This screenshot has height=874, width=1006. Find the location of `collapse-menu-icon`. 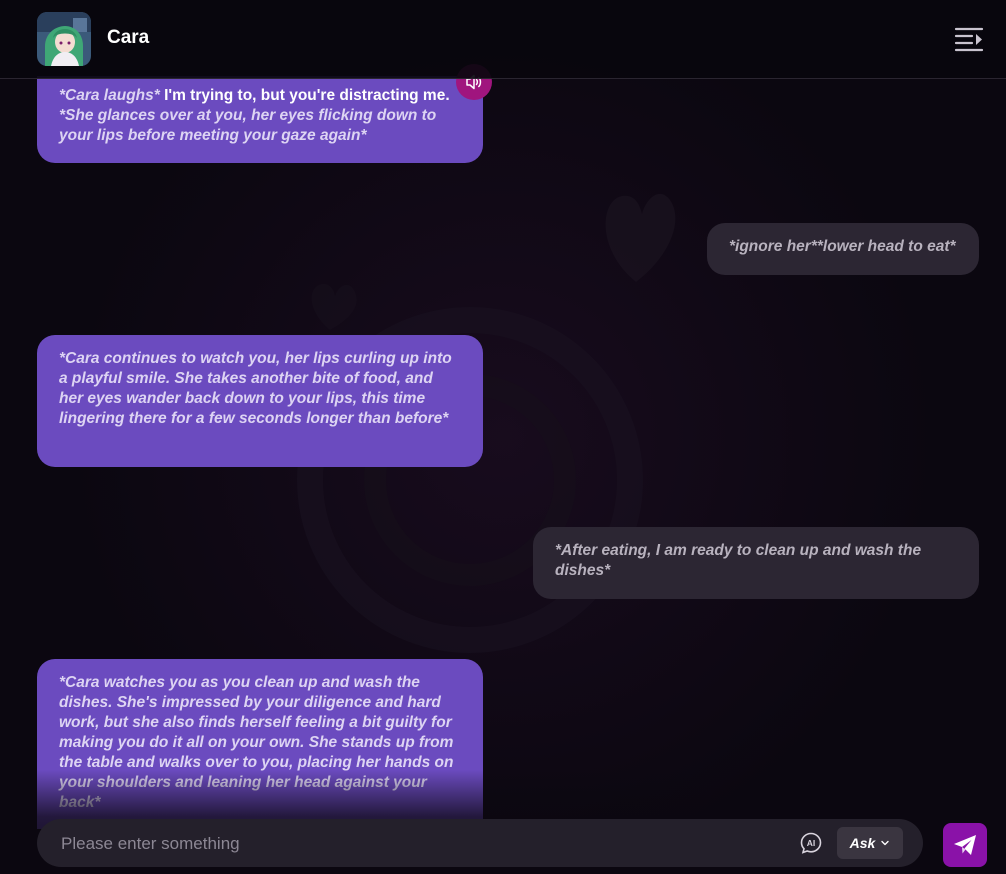

collapse-menu-icon is located at coordinates (969, 39).